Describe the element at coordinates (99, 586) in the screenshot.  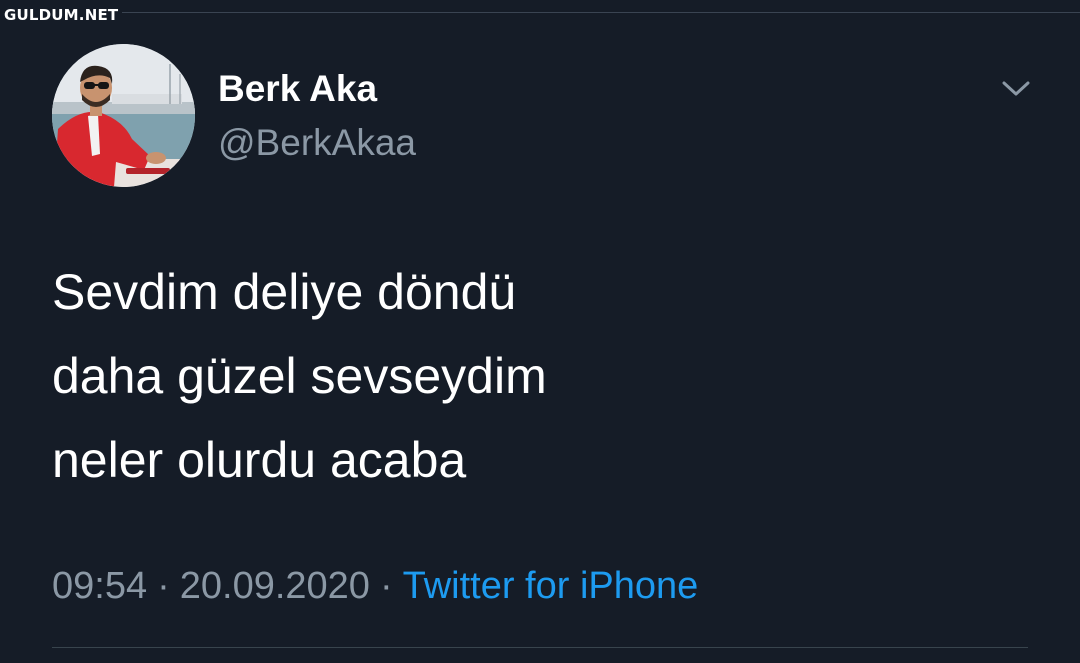
I see `tweet-time: 09:54` at that location.